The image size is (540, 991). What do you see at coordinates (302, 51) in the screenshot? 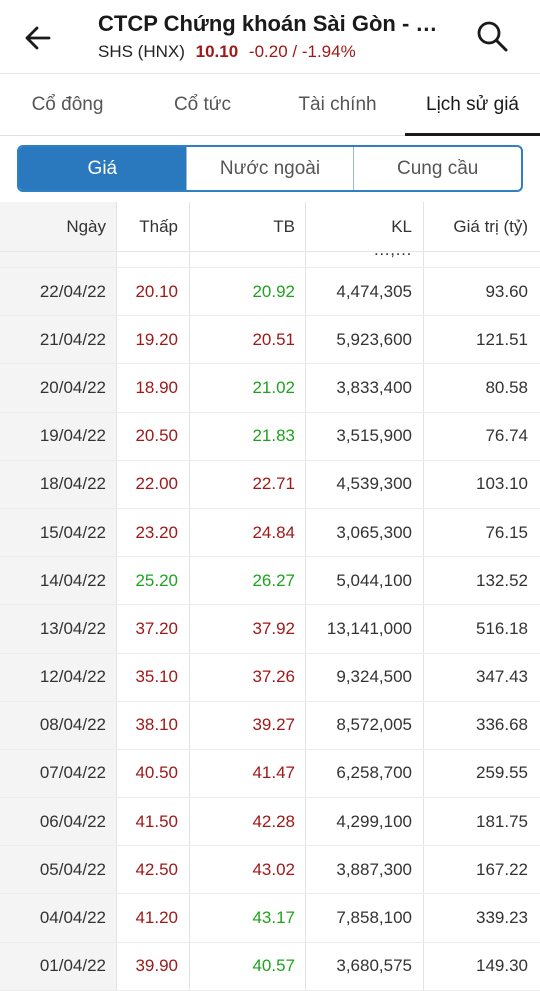
I see `stock-change: -0.20 / -1.94%` at bounding box center [302, 51].